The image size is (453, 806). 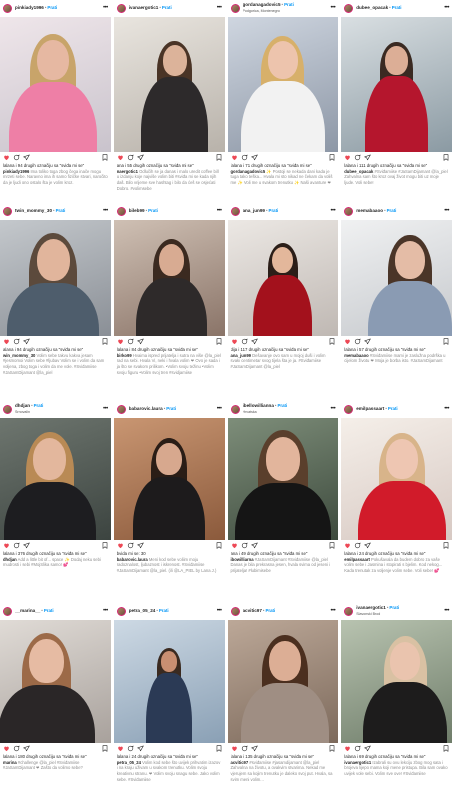 What do you see at coordinates (10, 762) in the screenshot?
I see `caption-username: marina` at bounding box center [10, 762].